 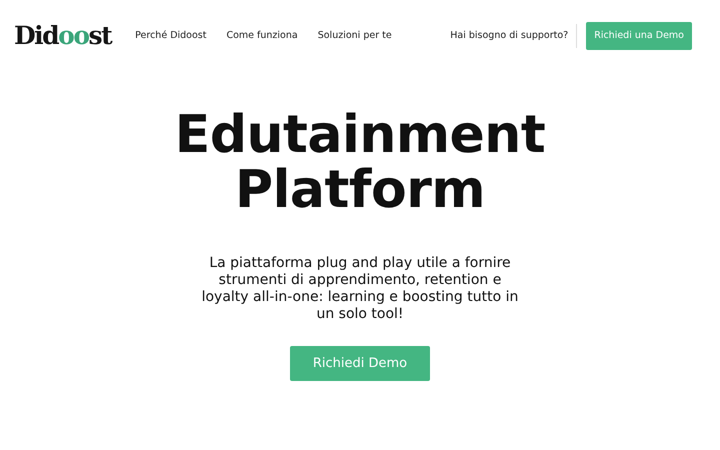 I want to click on nav-link: Perché Didoost, so click(x=170, y=36).